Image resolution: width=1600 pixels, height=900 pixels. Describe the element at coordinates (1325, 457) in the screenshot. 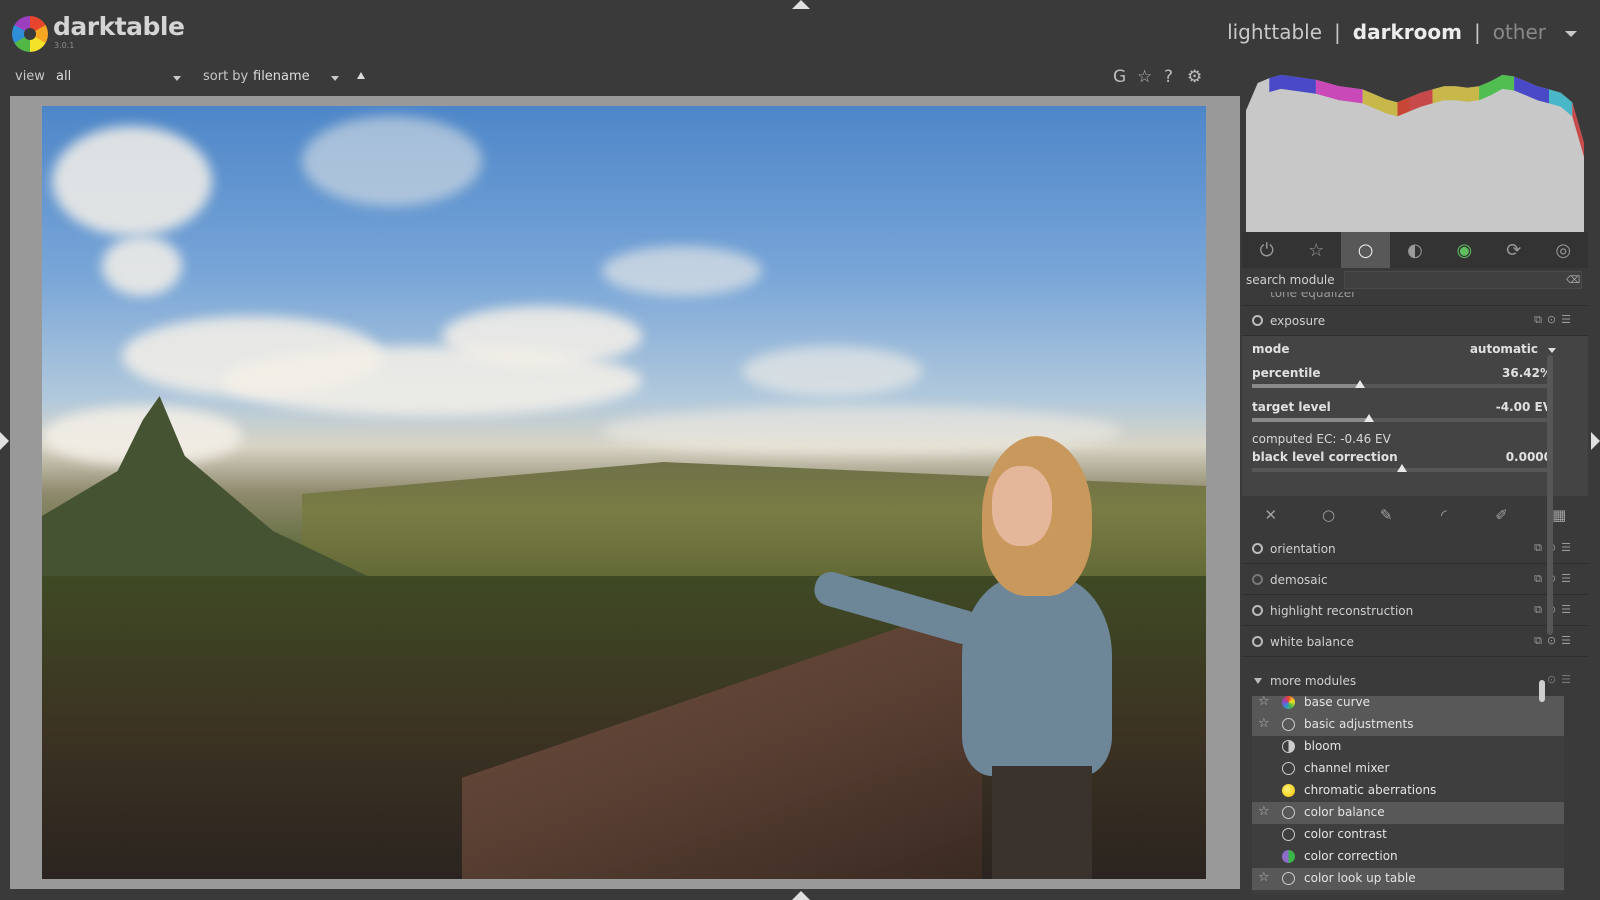

I see `black-level-label: black level correction` at that location.